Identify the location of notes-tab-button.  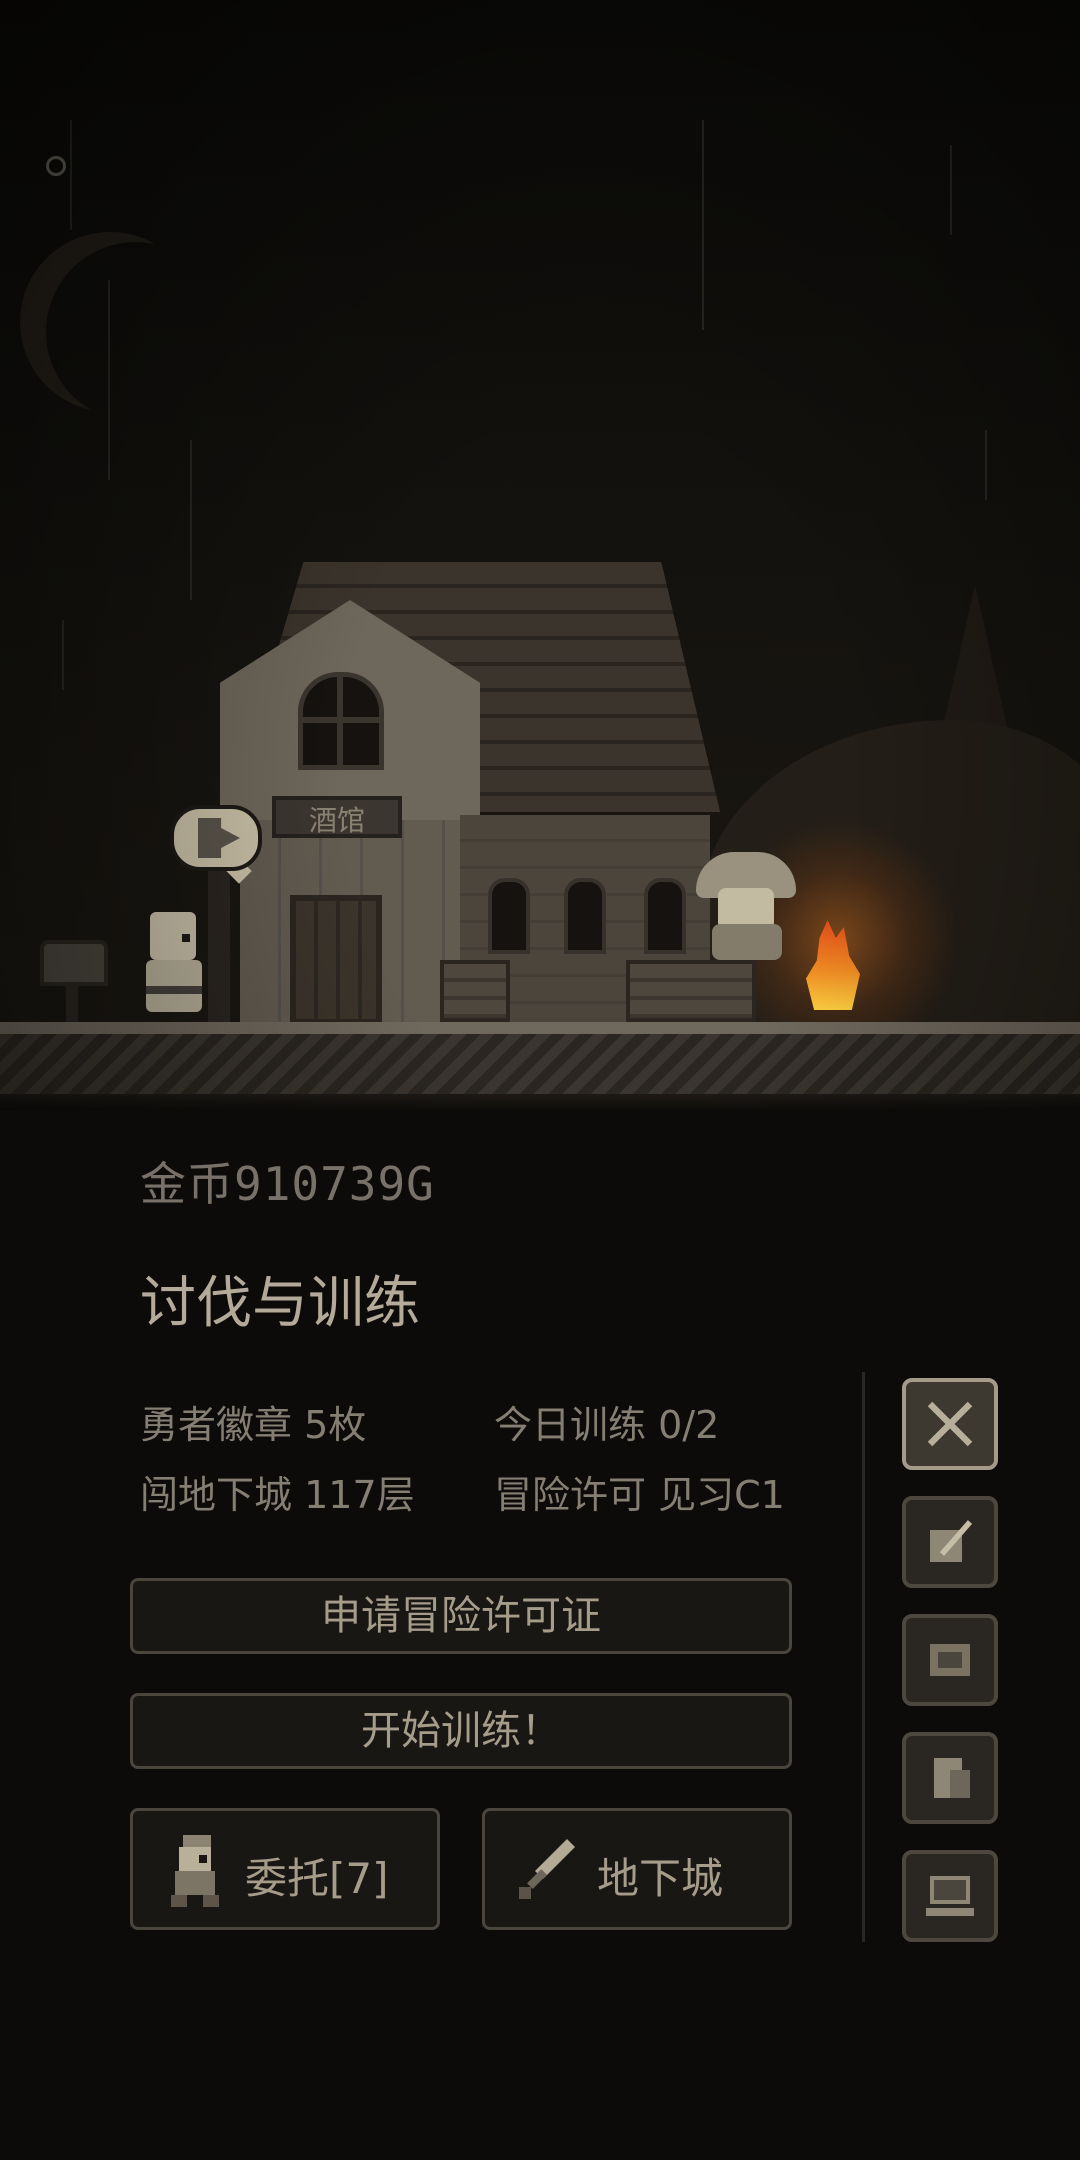
(950, 1542).